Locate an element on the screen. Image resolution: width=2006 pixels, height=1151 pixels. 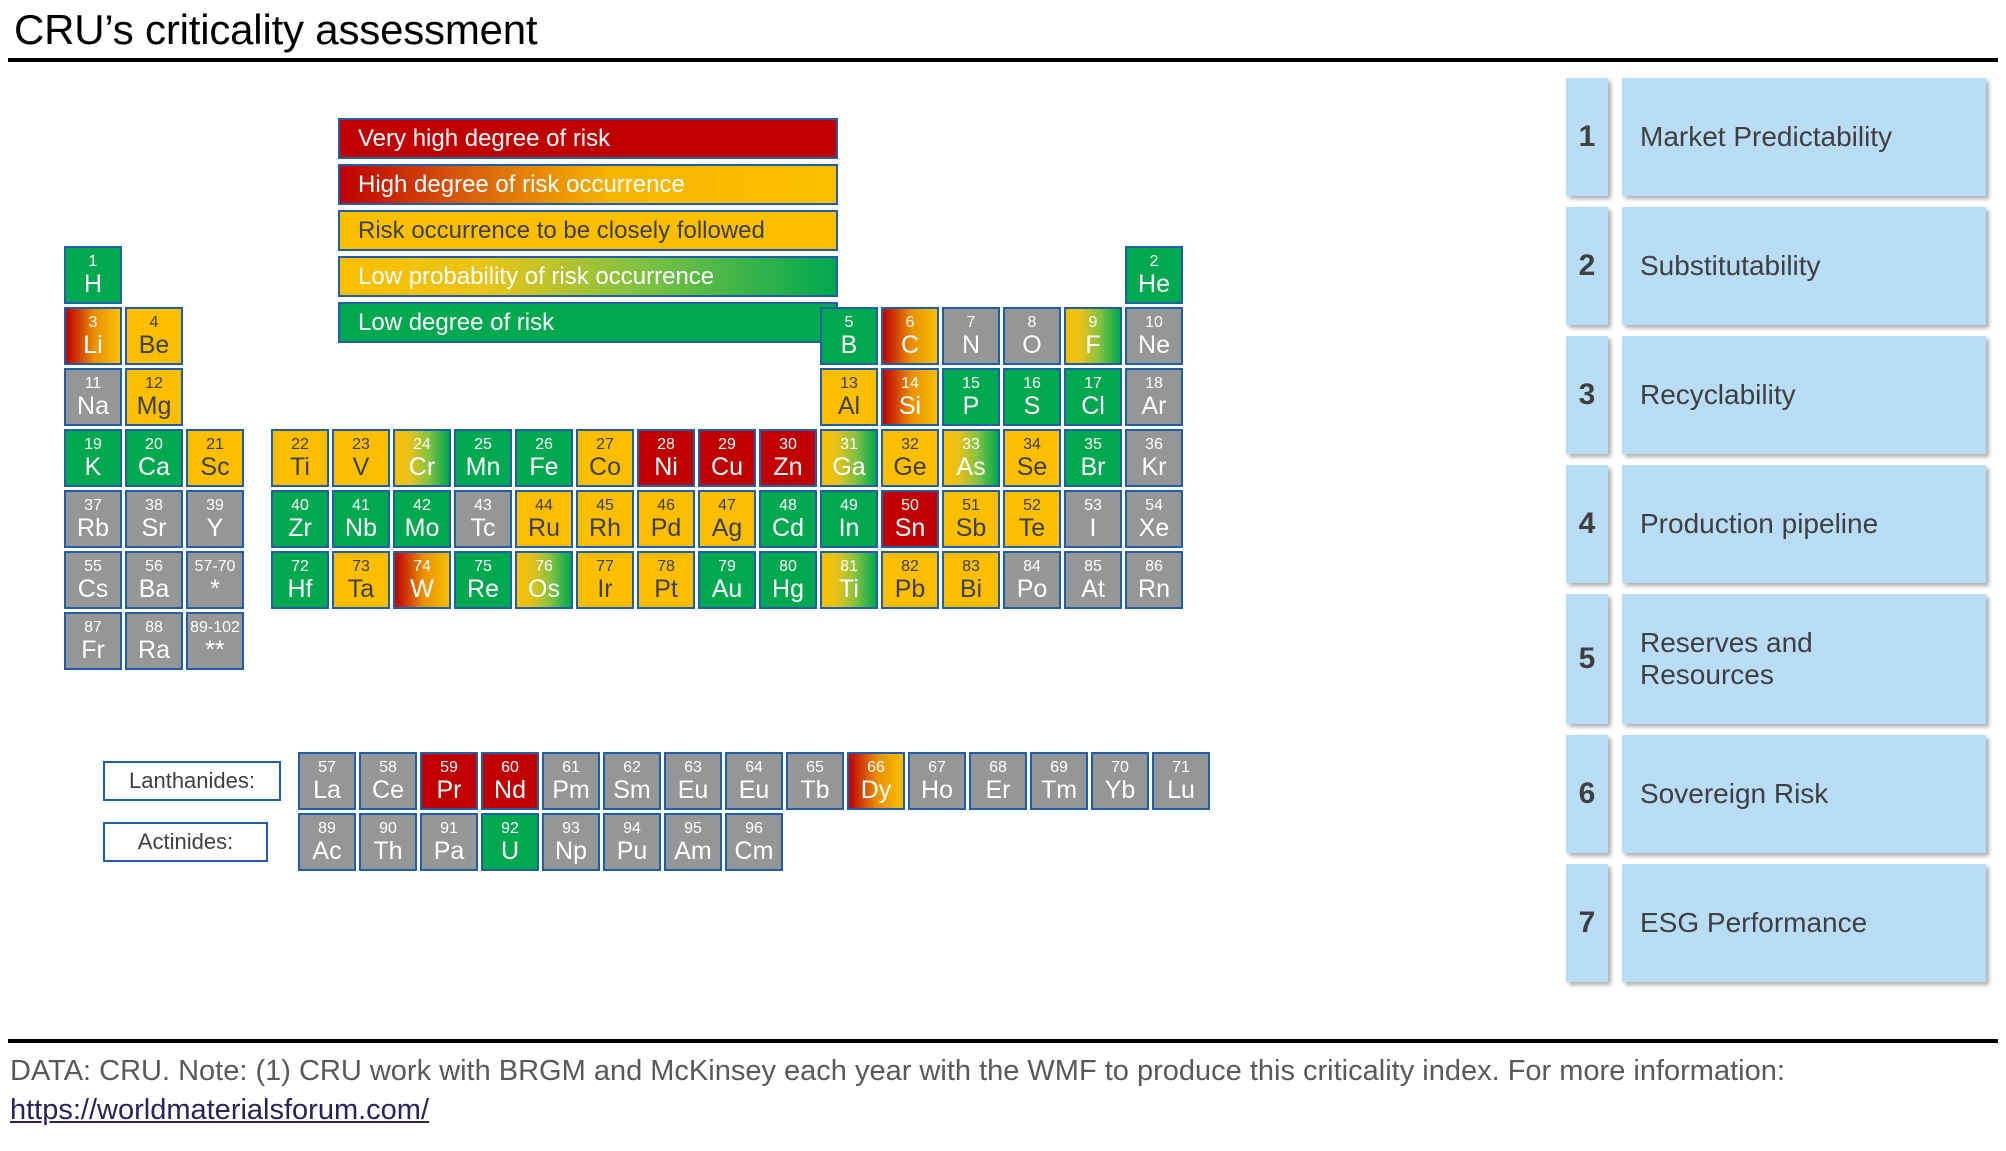
element-tile-Ni: 28 Ni is located at coordinates (666, 458).